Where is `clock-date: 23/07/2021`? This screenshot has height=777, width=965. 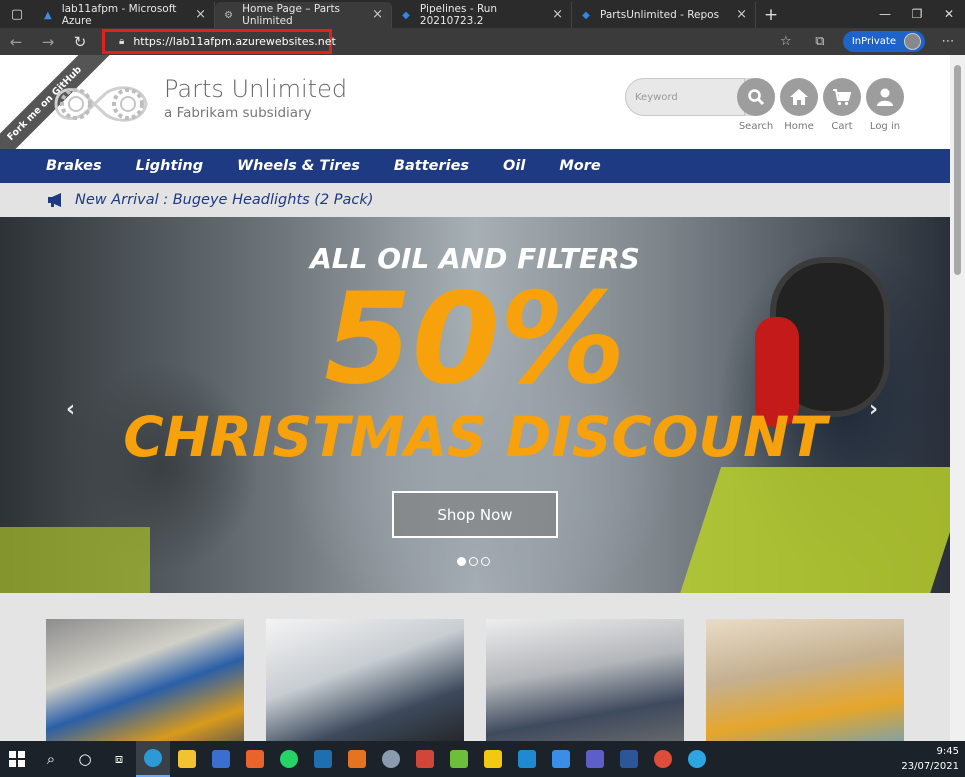 clock-date: 23/07/2021 is located at coordinates (930, 766).